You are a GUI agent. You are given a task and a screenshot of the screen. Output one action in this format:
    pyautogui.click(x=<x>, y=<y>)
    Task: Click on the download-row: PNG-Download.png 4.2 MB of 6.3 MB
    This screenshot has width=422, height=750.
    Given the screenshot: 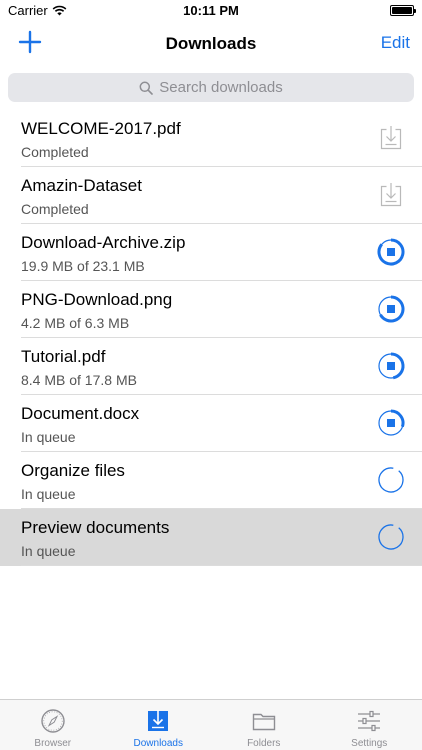 What is the action you would take?
    pyautogui.click(x=211, y=309)
    